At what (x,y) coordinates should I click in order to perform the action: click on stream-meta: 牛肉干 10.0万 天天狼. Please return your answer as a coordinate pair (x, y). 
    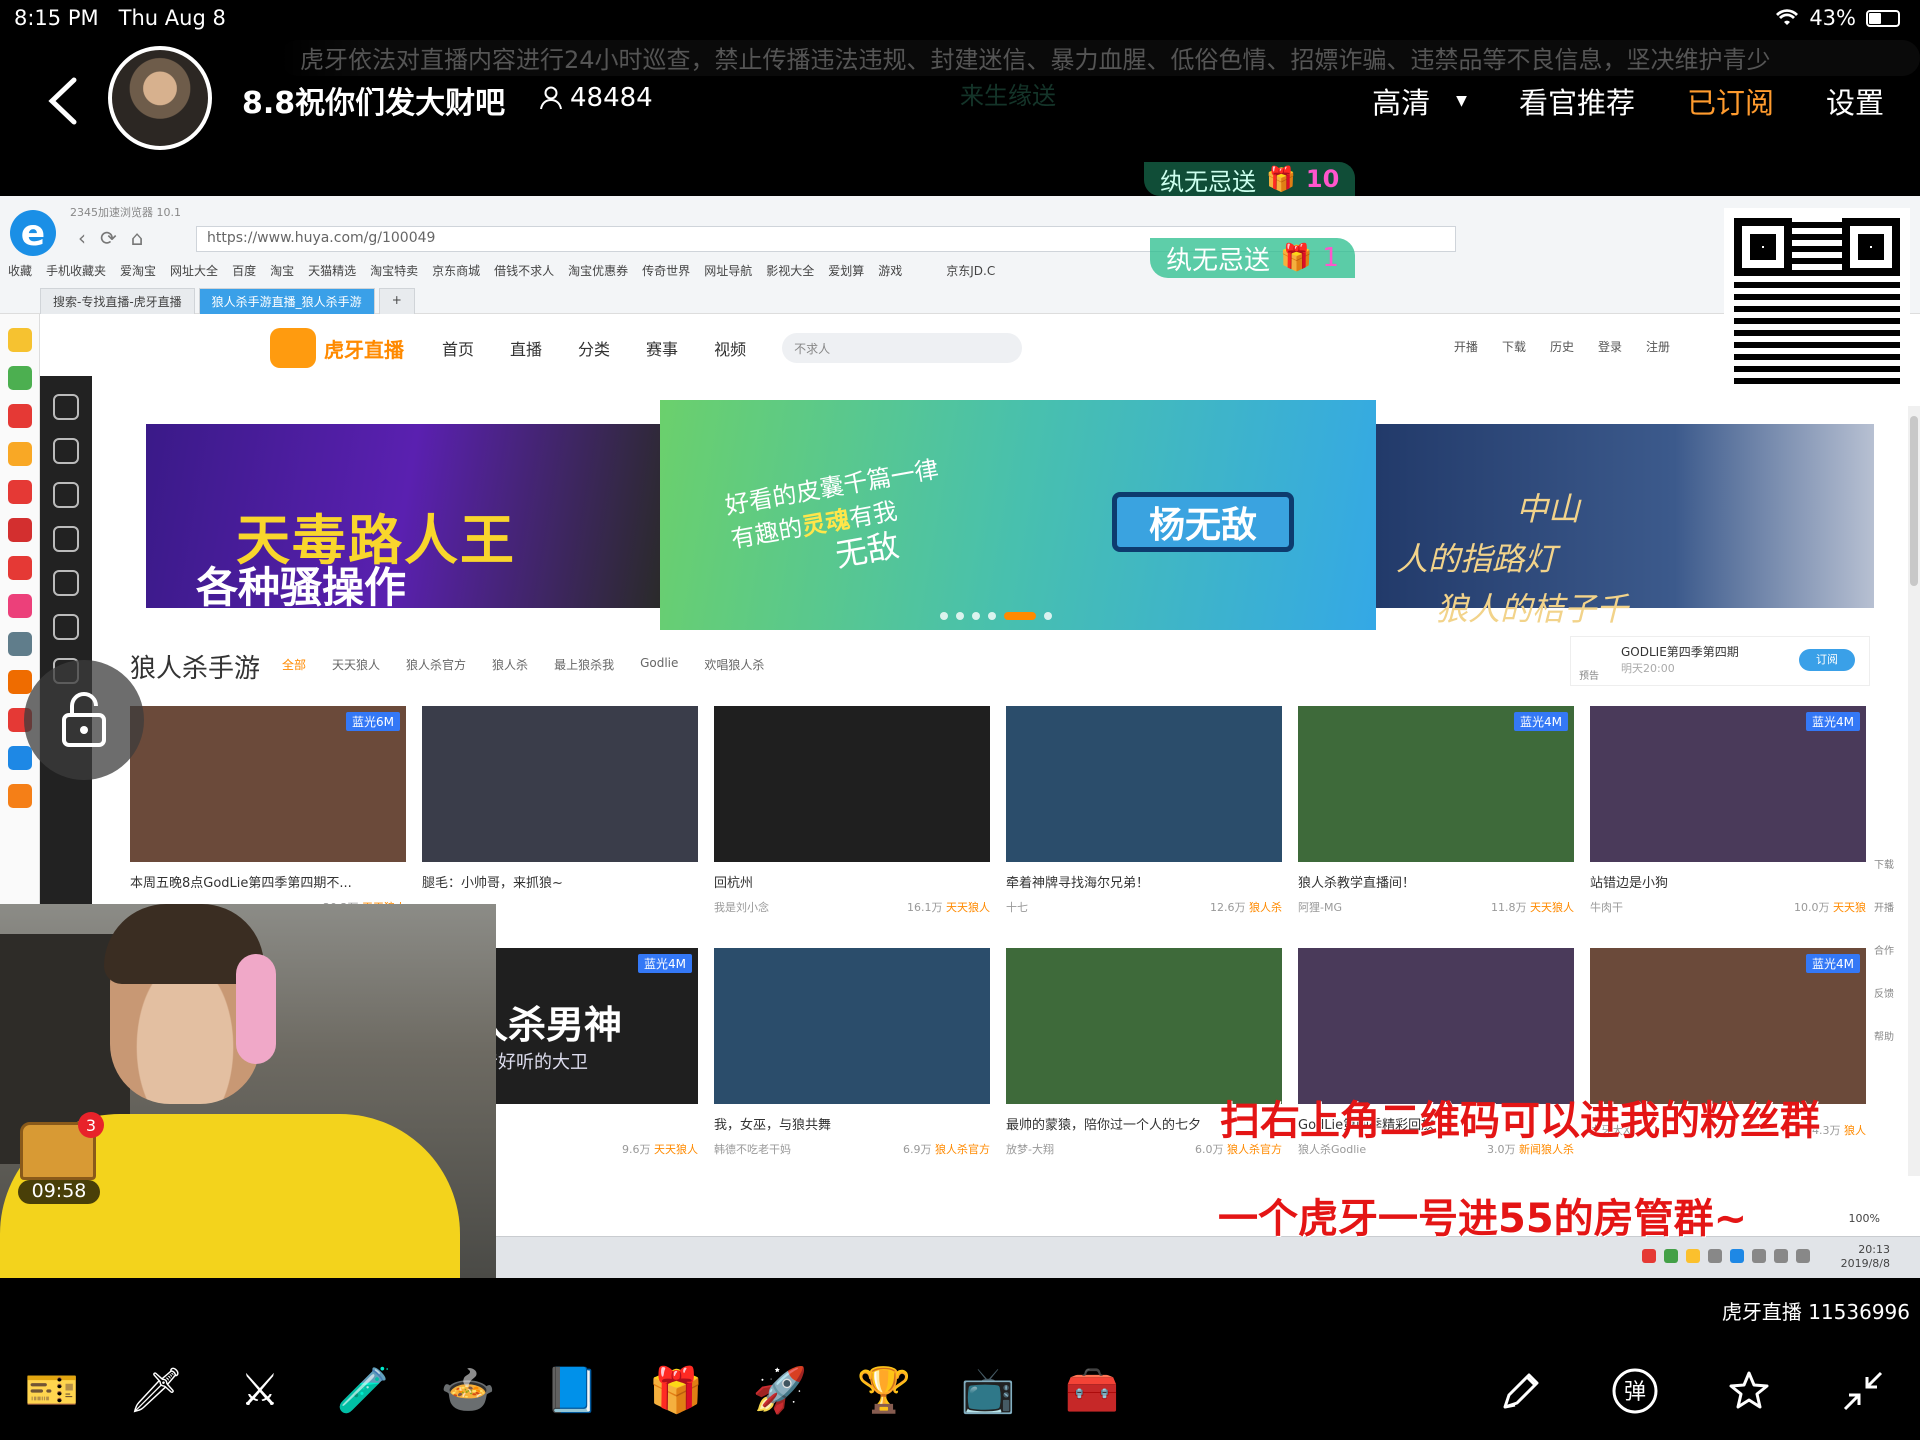
    Looking at the image, I should click on (1728, 907).